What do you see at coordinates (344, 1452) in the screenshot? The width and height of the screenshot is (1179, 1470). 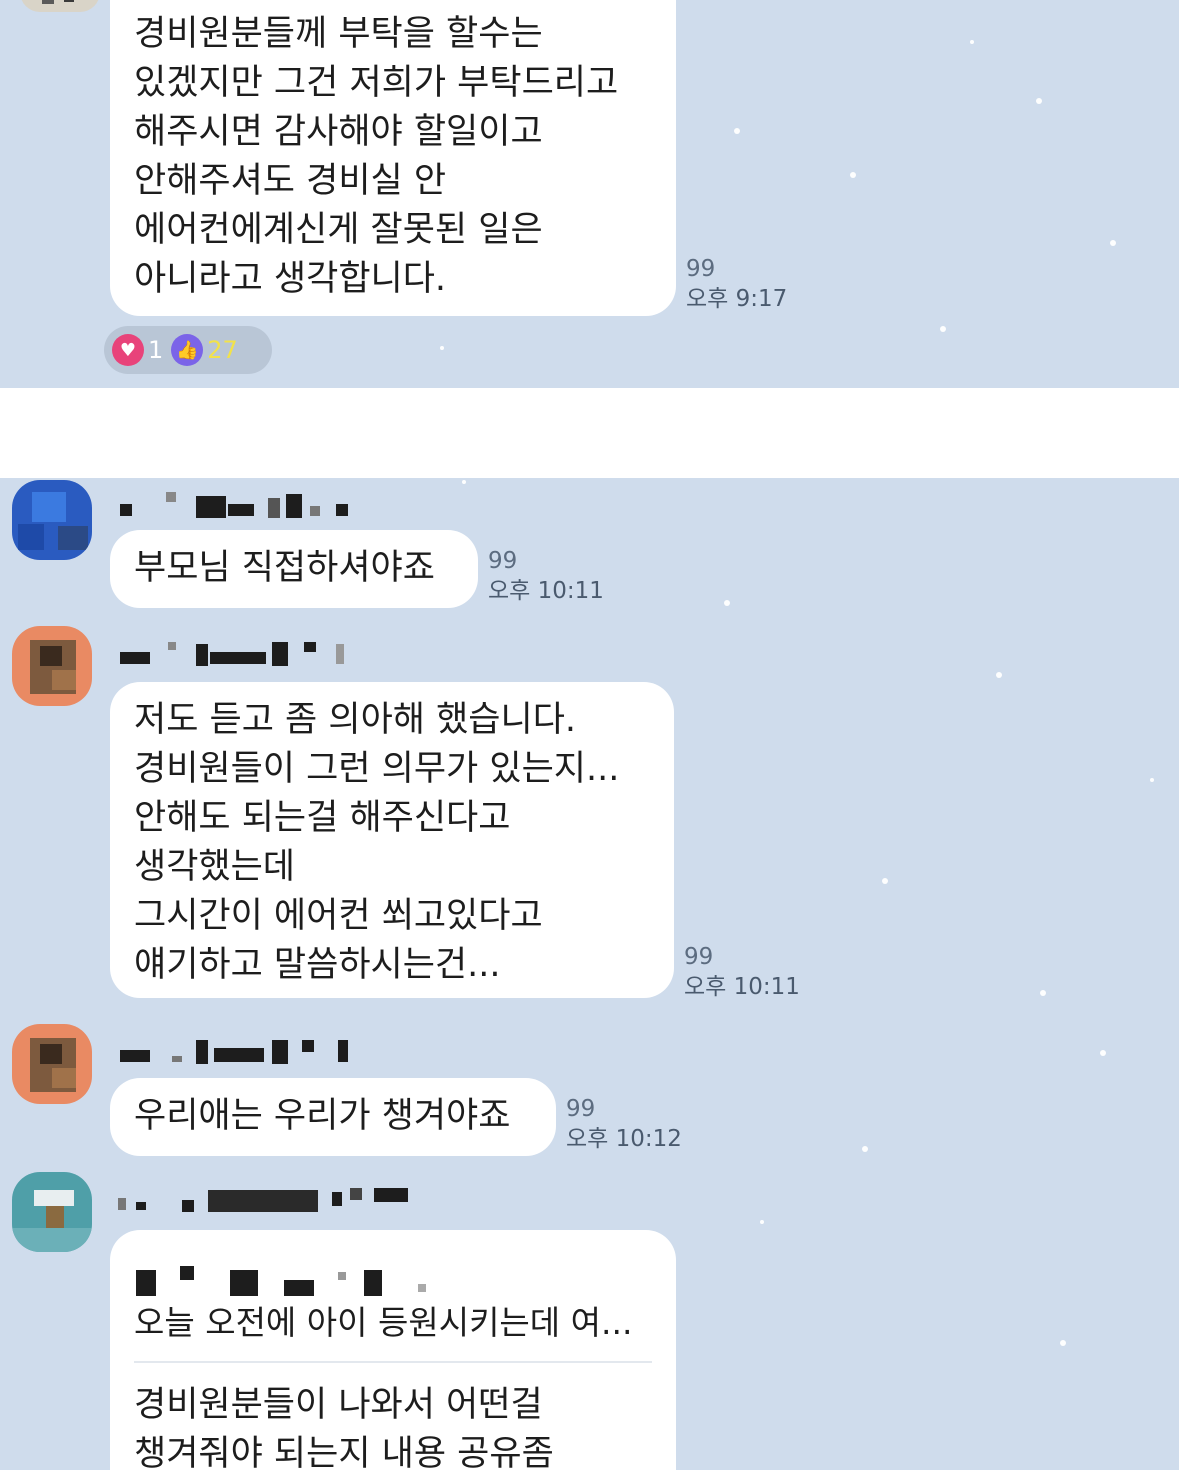 I see `message-line: 챙겨줘야 되는지 내용 공유좀` at bounding box center [344, 1452].